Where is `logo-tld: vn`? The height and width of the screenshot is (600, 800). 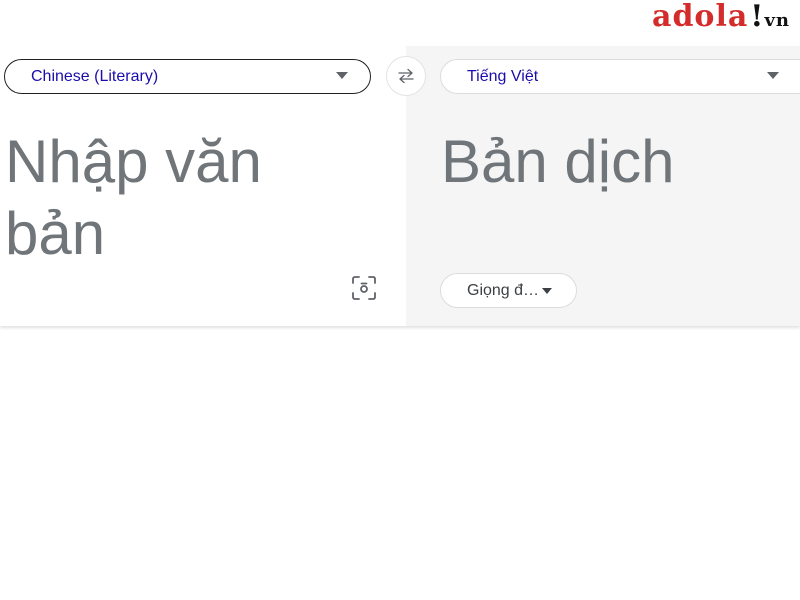
logo-tld: vn is located at coordinates (777, 20).